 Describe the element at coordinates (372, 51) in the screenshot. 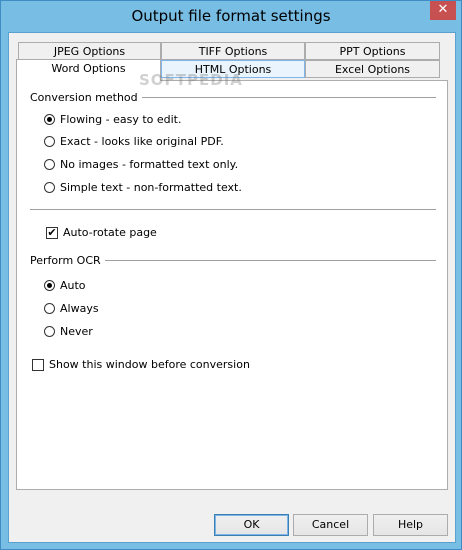

I see `tab-ppt-options: PPT Options` at that location.